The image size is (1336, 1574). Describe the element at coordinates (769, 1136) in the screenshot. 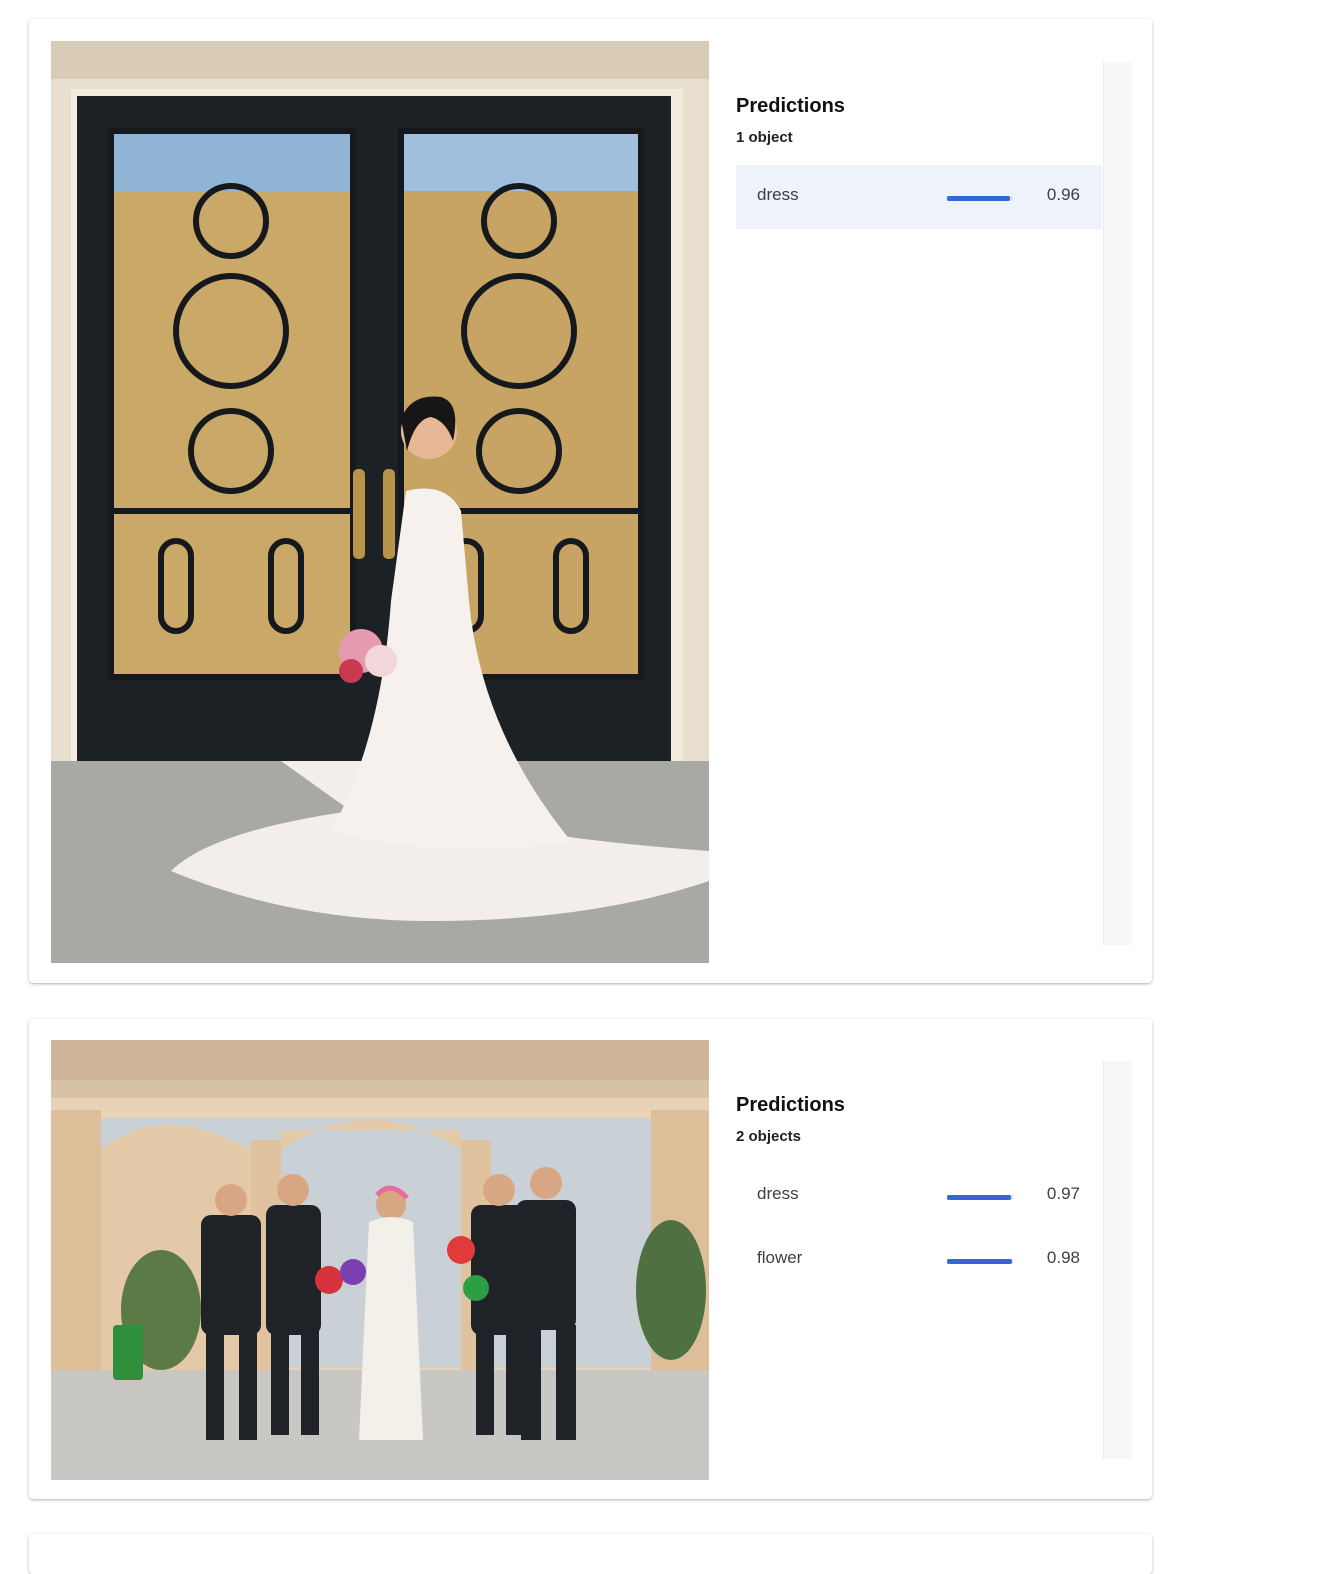

I see `object-count: 2 objects` at that location.